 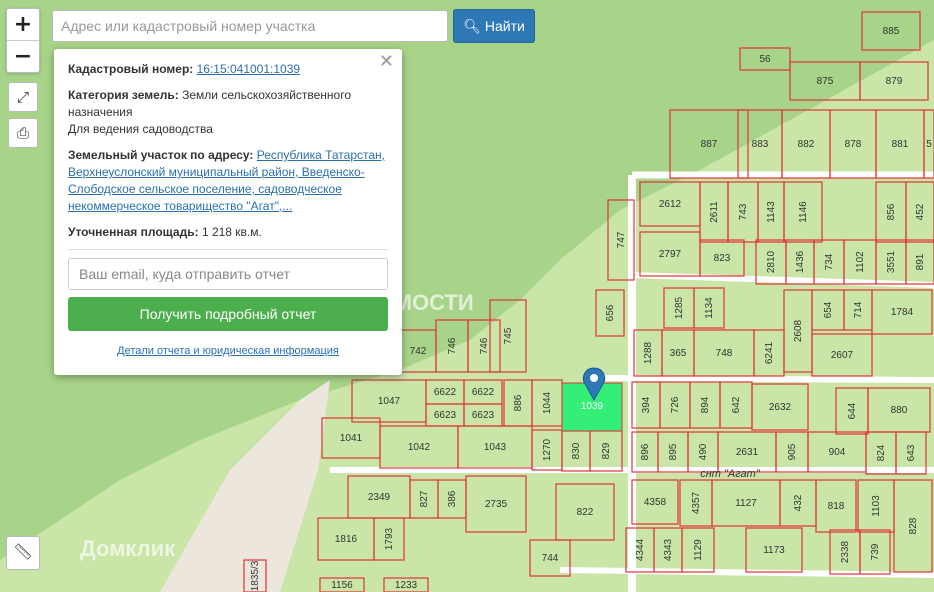 What do you see at coordinates (845, 551) in the screenshot?
I see `parcel-label: 2338` at bounding box center [845, 551].